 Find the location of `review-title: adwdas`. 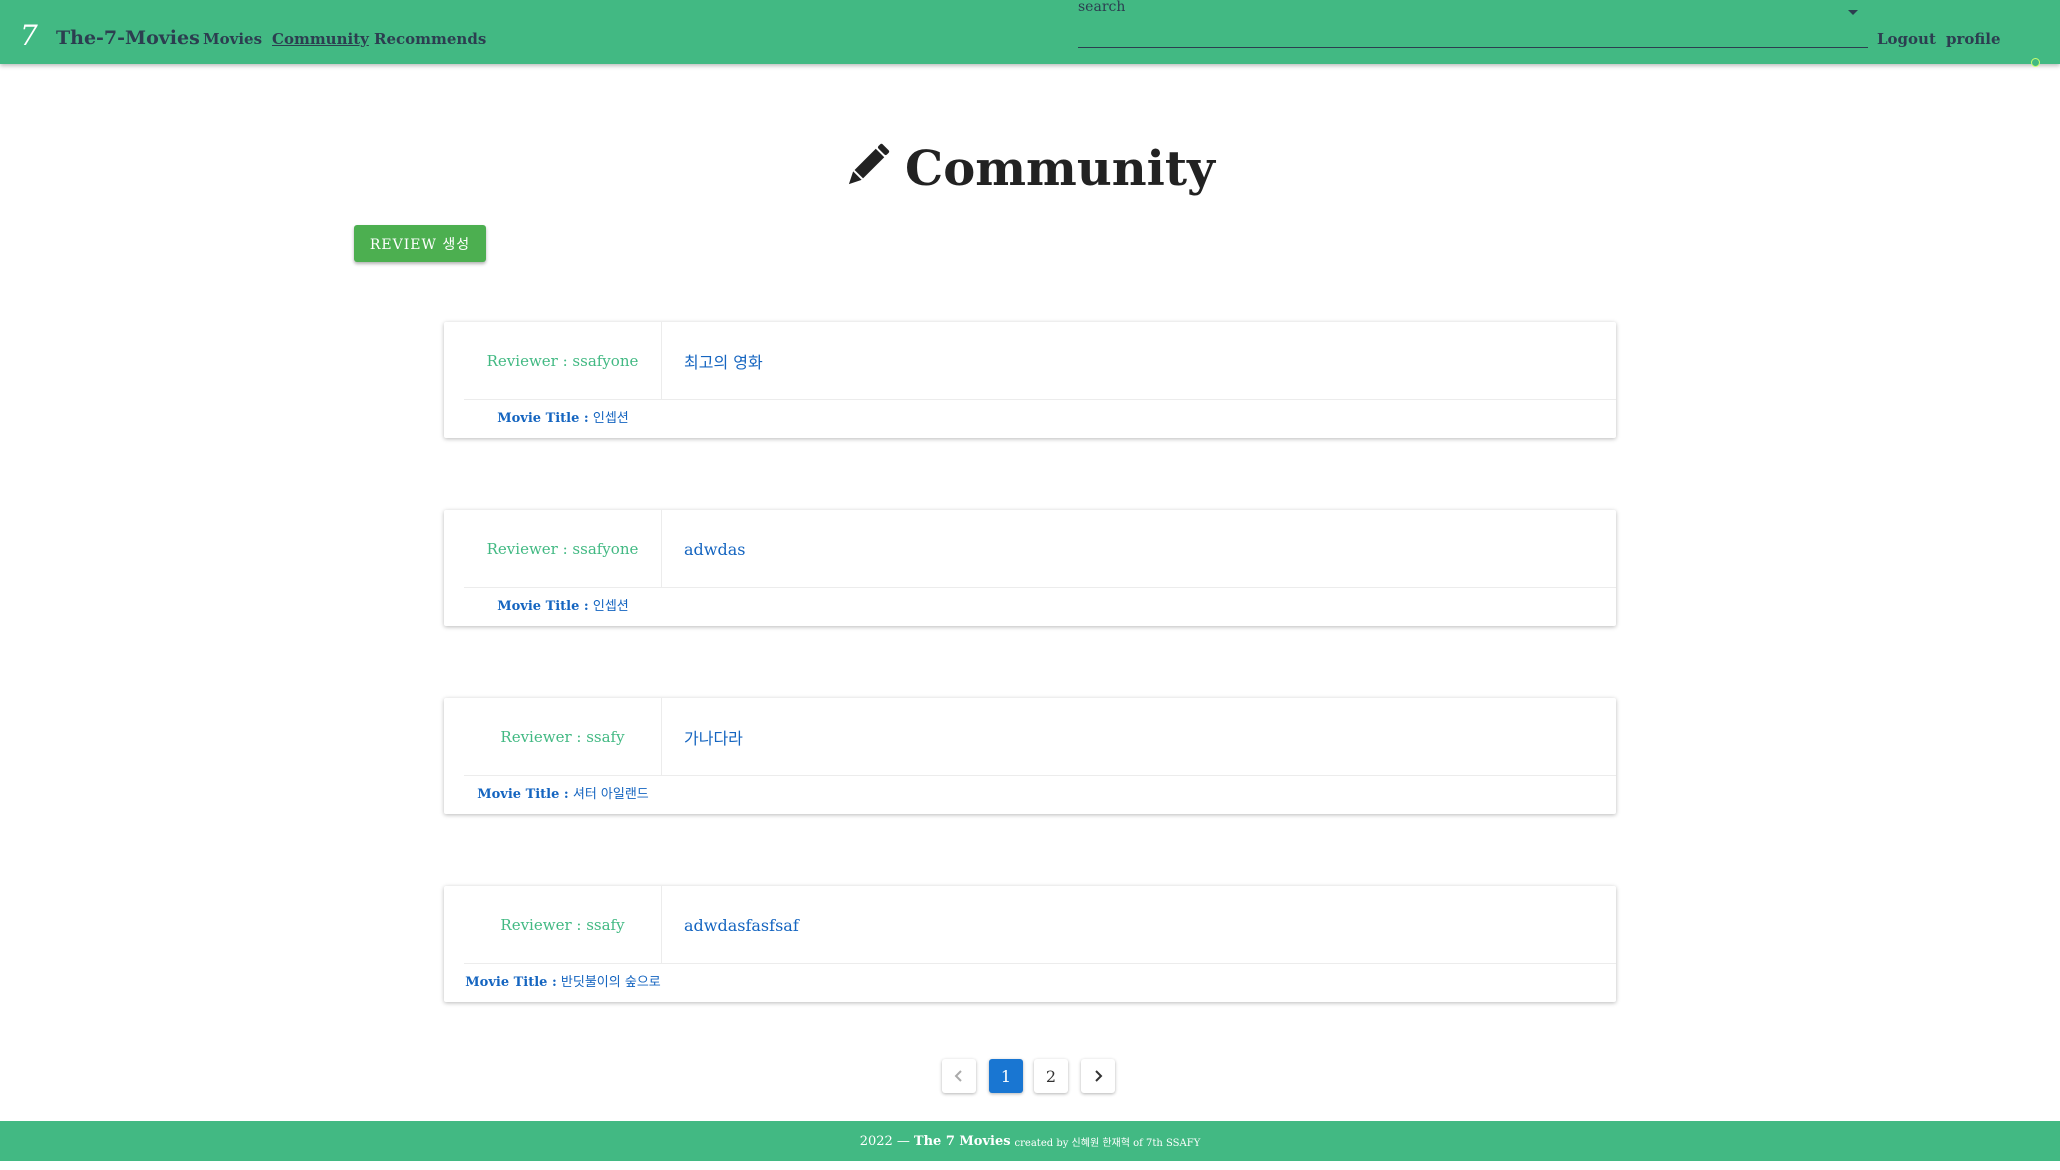

review-title: adwdas is located at coordinates (714, 549).